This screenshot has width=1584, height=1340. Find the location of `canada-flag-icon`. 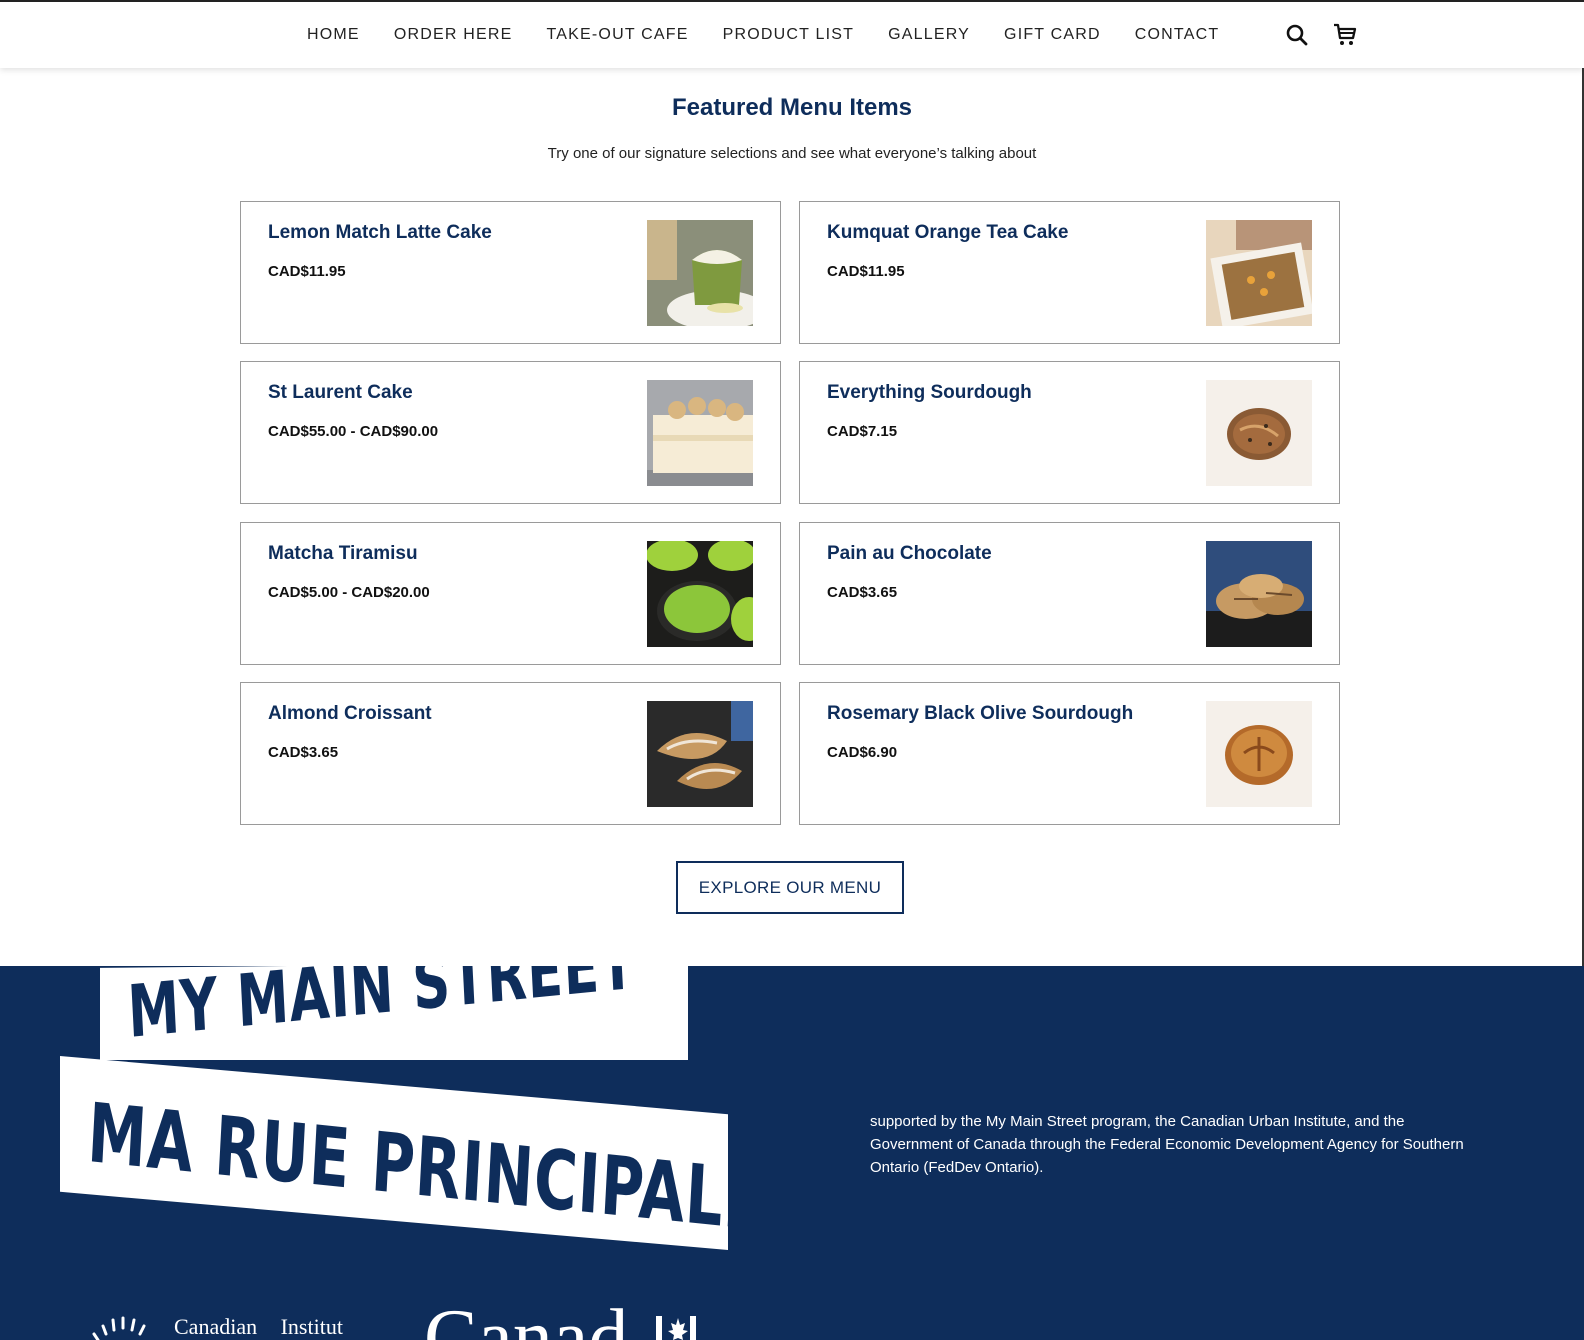

canada-flag-icon is located at coordinates (676, 1328).